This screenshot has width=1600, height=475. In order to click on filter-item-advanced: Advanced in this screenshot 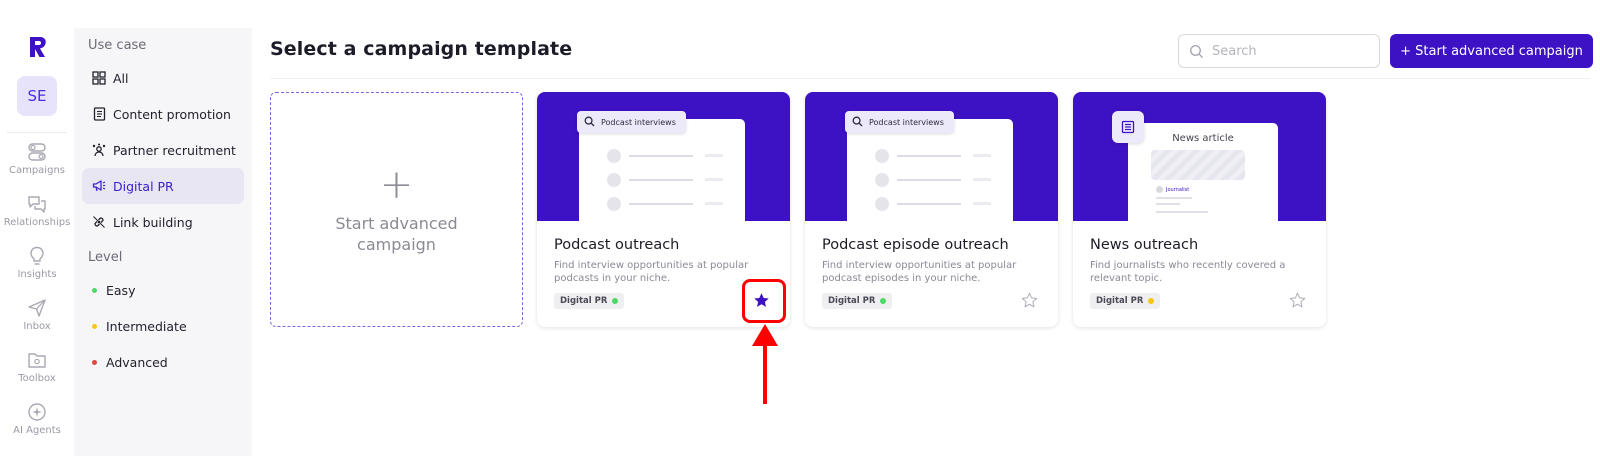, I will do `click(163, 362)`.